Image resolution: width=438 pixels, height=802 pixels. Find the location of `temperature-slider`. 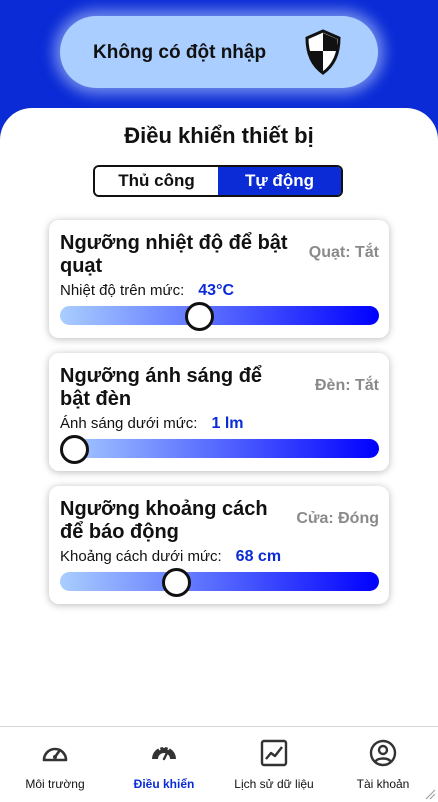

temperature-slider is located at coordinates (219, 316).